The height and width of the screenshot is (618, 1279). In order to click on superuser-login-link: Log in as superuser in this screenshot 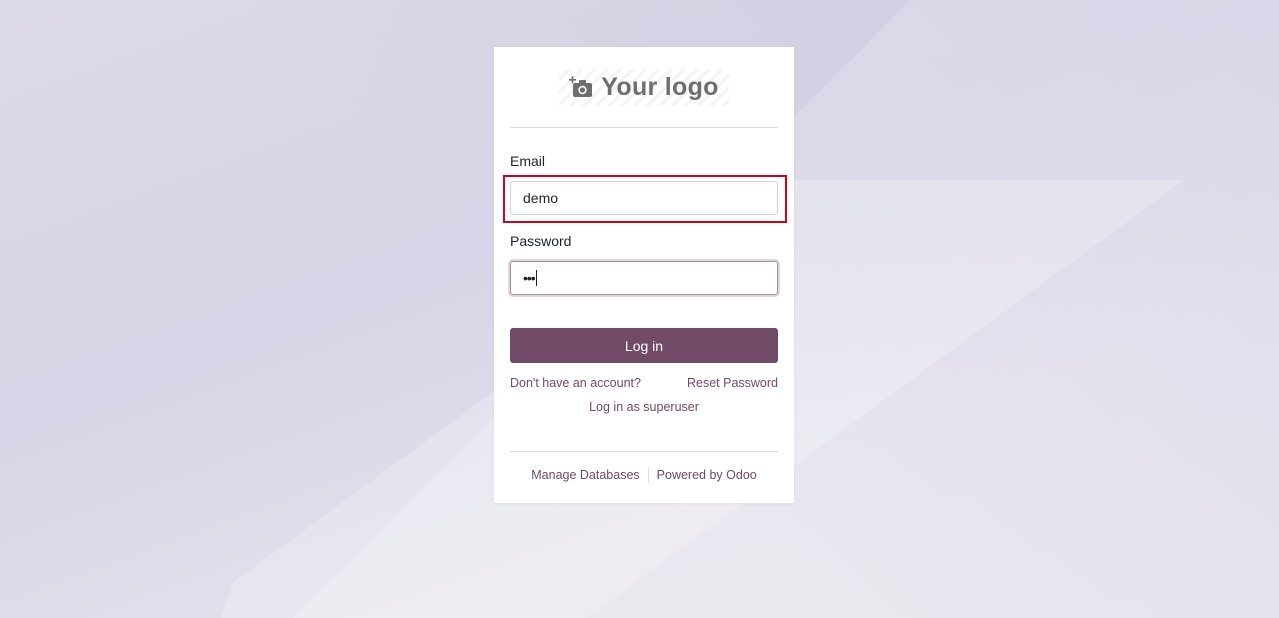, I will do `click(644, 407)`.